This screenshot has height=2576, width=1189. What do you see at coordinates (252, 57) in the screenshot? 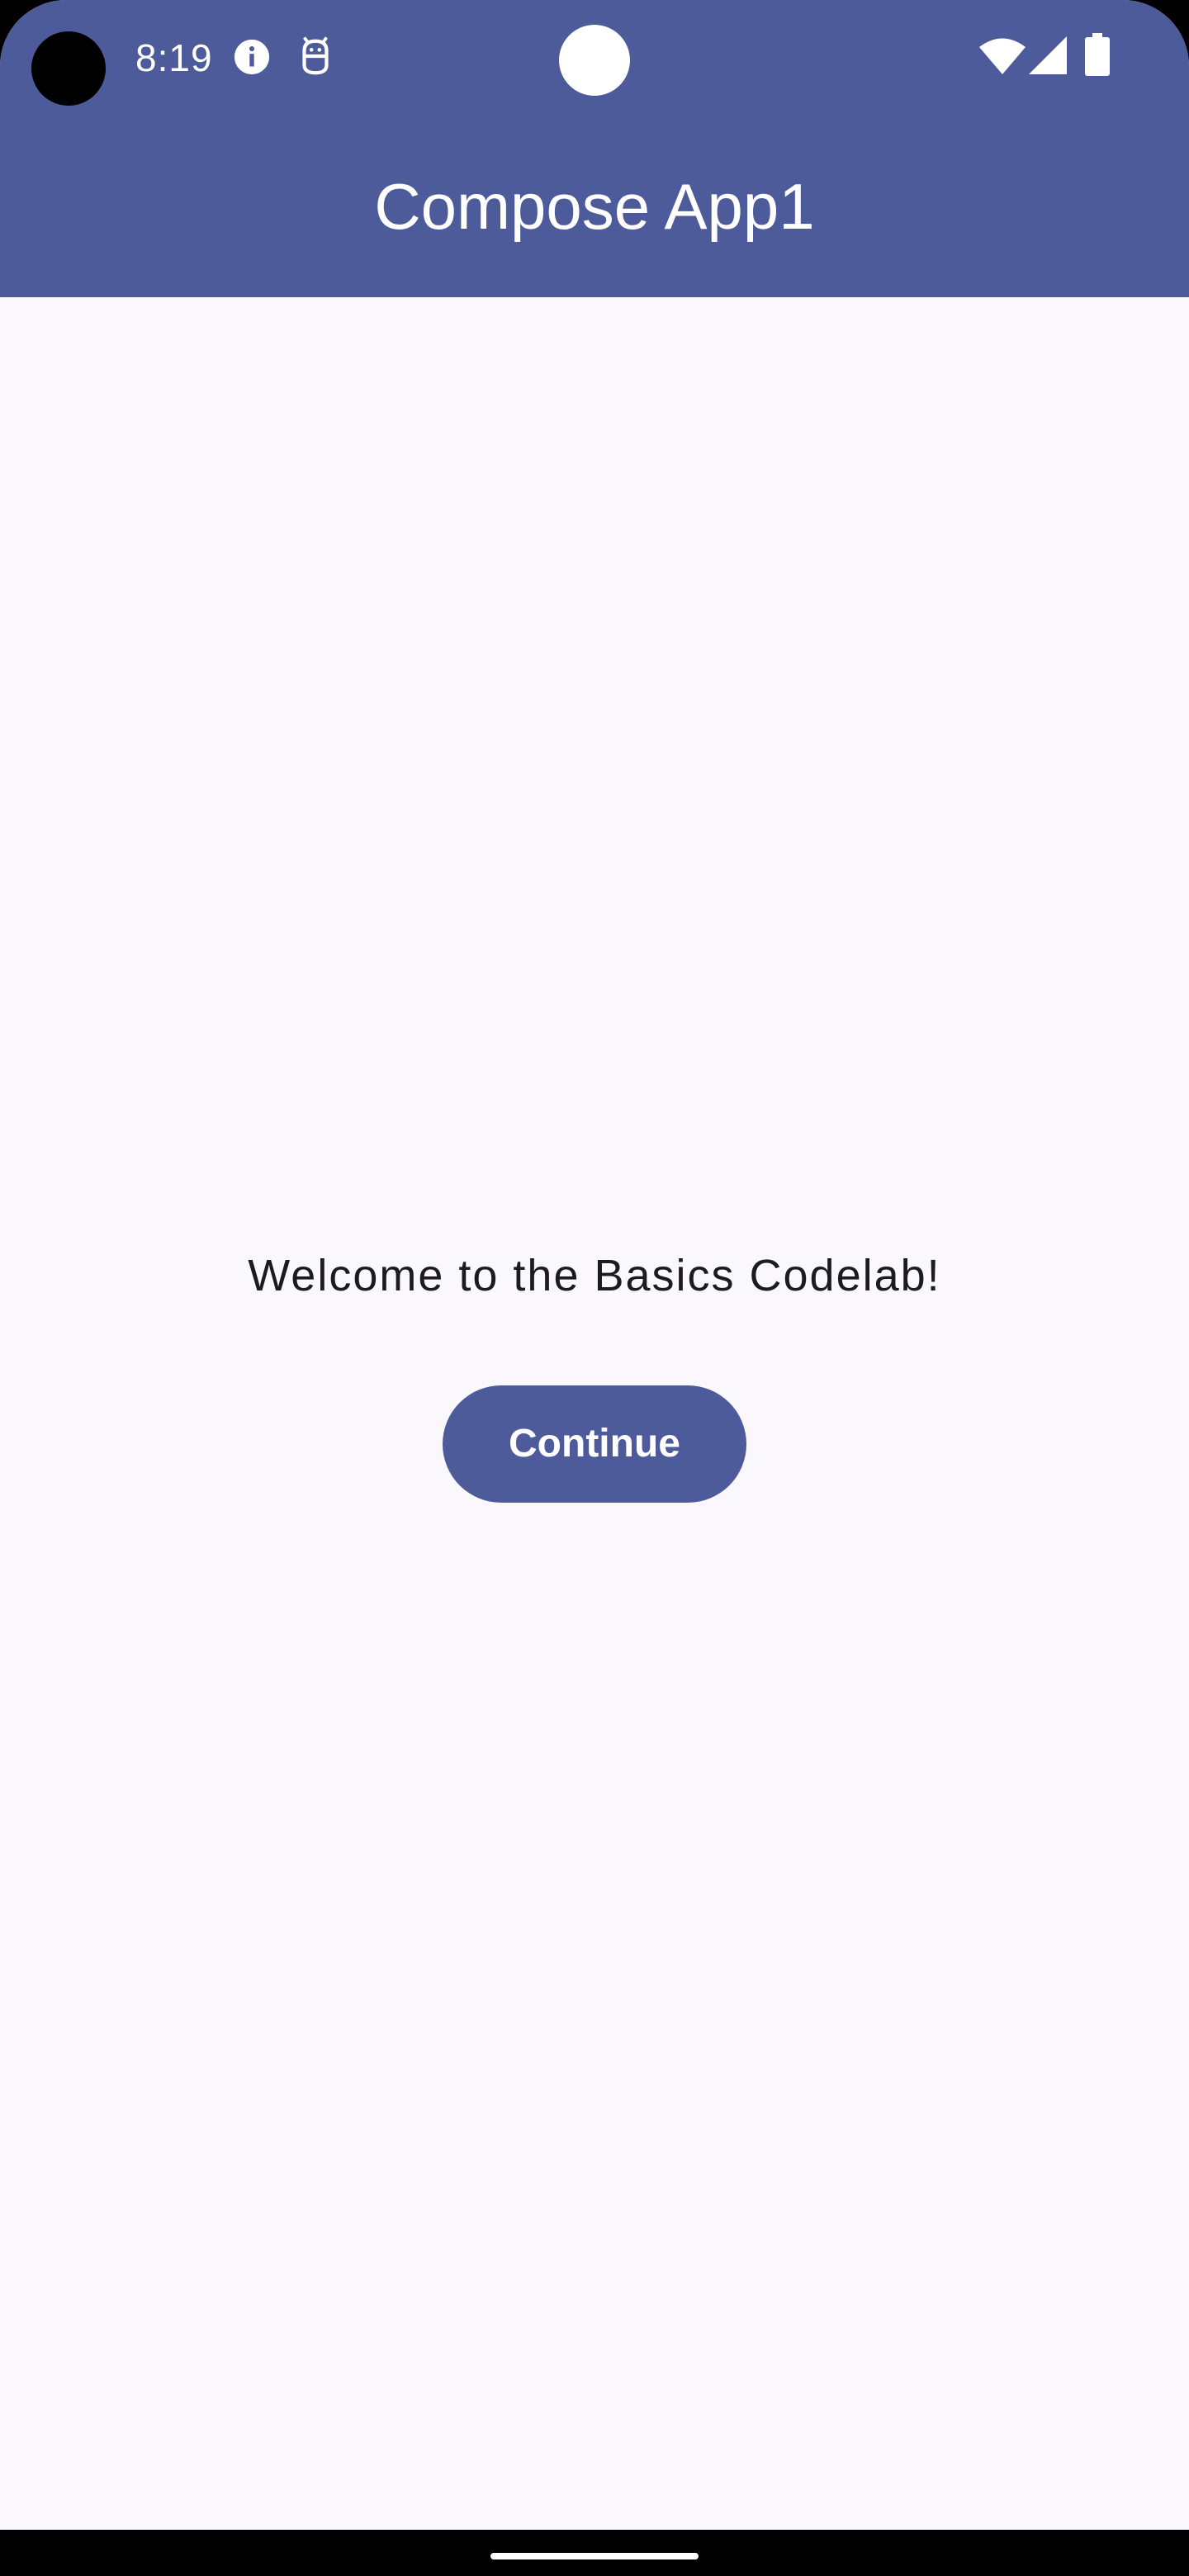
I see `info-icon` at bounding box center [252, 57].